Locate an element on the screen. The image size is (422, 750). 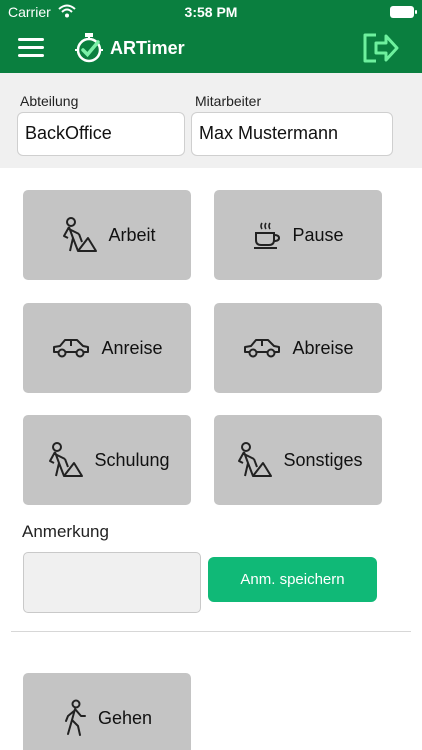
tile-label: Sonstiges is located at coordinates (323, 459).